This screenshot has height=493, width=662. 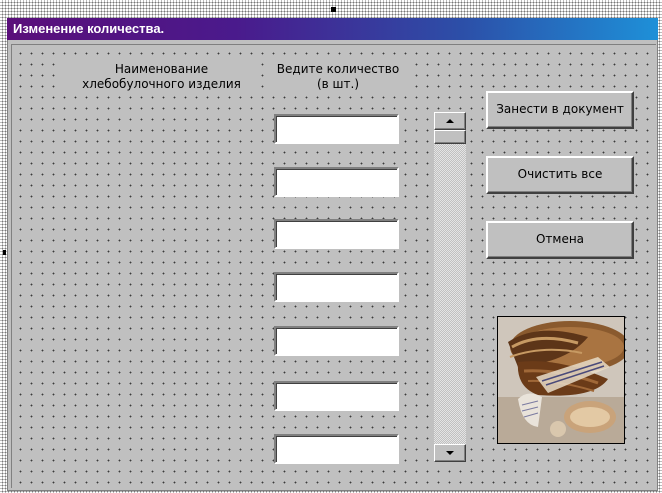 What do you see at coordinates (161, 77) in the screenshot?
I see `product-name-header: Наименование хлебобулочного изделия` at bounding box center [161, 77].